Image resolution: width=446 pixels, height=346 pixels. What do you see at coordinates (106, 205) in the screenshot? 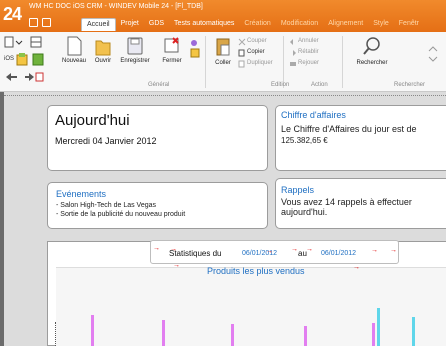
I see `event-item: - Salon High-Tech de Las Vegas` at bounding box center [106, 205].